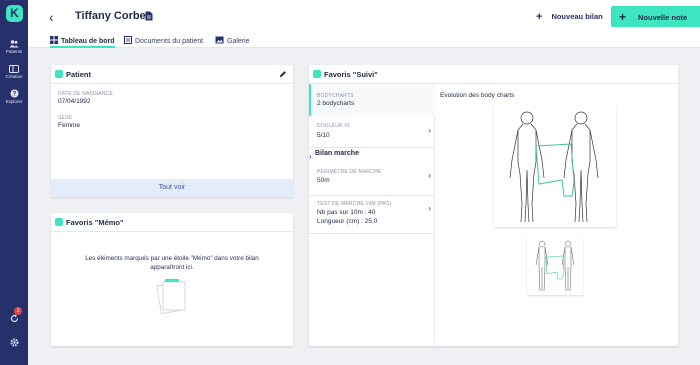 Image resolution: width=700 pixels, height=365 pixels. I want to click on sidebar-item-label: Patients, so click(14, 51).